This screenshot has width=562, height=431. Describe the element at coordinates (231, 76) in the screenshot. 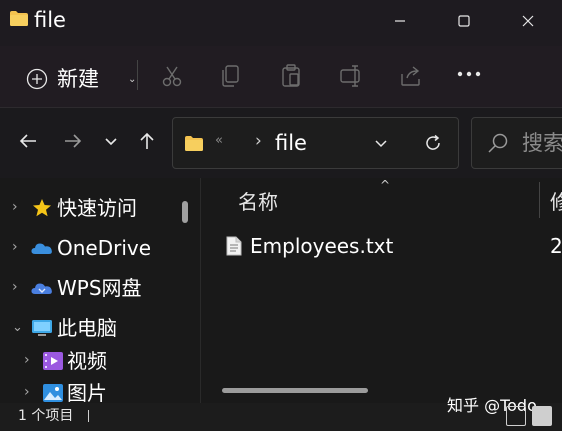

I see `copy-icon` at that location.